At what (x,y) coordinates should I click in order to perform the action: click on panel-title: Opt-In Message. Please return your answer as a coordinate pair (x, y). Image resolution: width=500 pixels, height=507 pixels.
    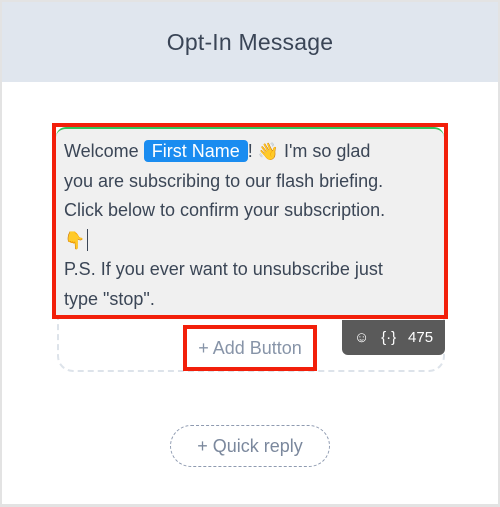
    Looking at the image, I should click on (250, 41).